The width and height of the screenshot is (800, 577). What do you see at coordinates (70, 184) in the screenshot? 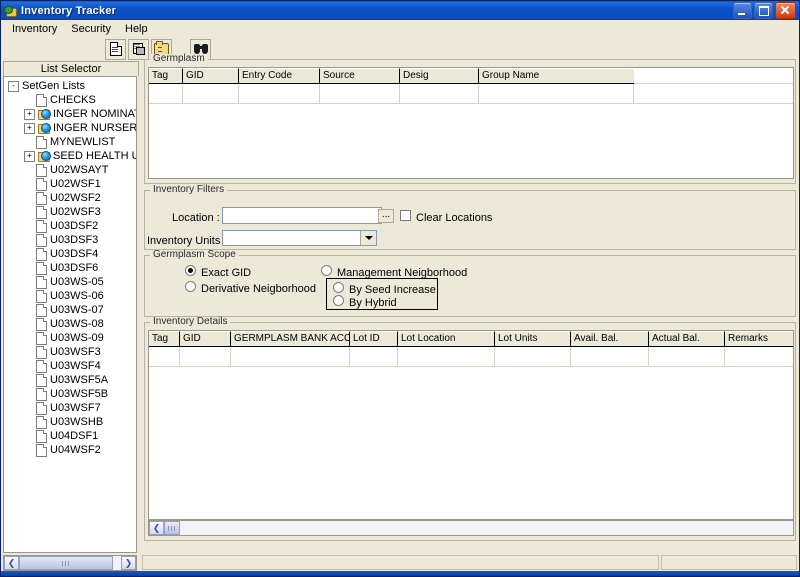
I see `tree-item: U02WSF1` at bounding box center [70, 184].